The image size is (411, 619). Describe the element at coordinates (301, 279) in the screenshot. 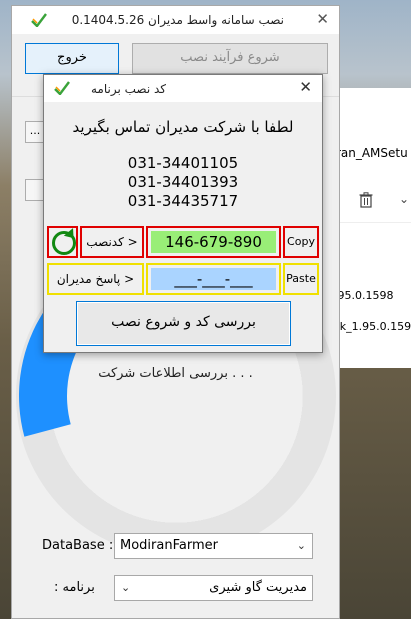

I see `paste-button: Paste` at that location.